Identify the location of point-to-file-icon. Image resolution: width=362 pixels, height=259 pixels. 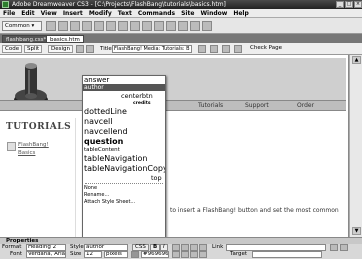
(334, 247).